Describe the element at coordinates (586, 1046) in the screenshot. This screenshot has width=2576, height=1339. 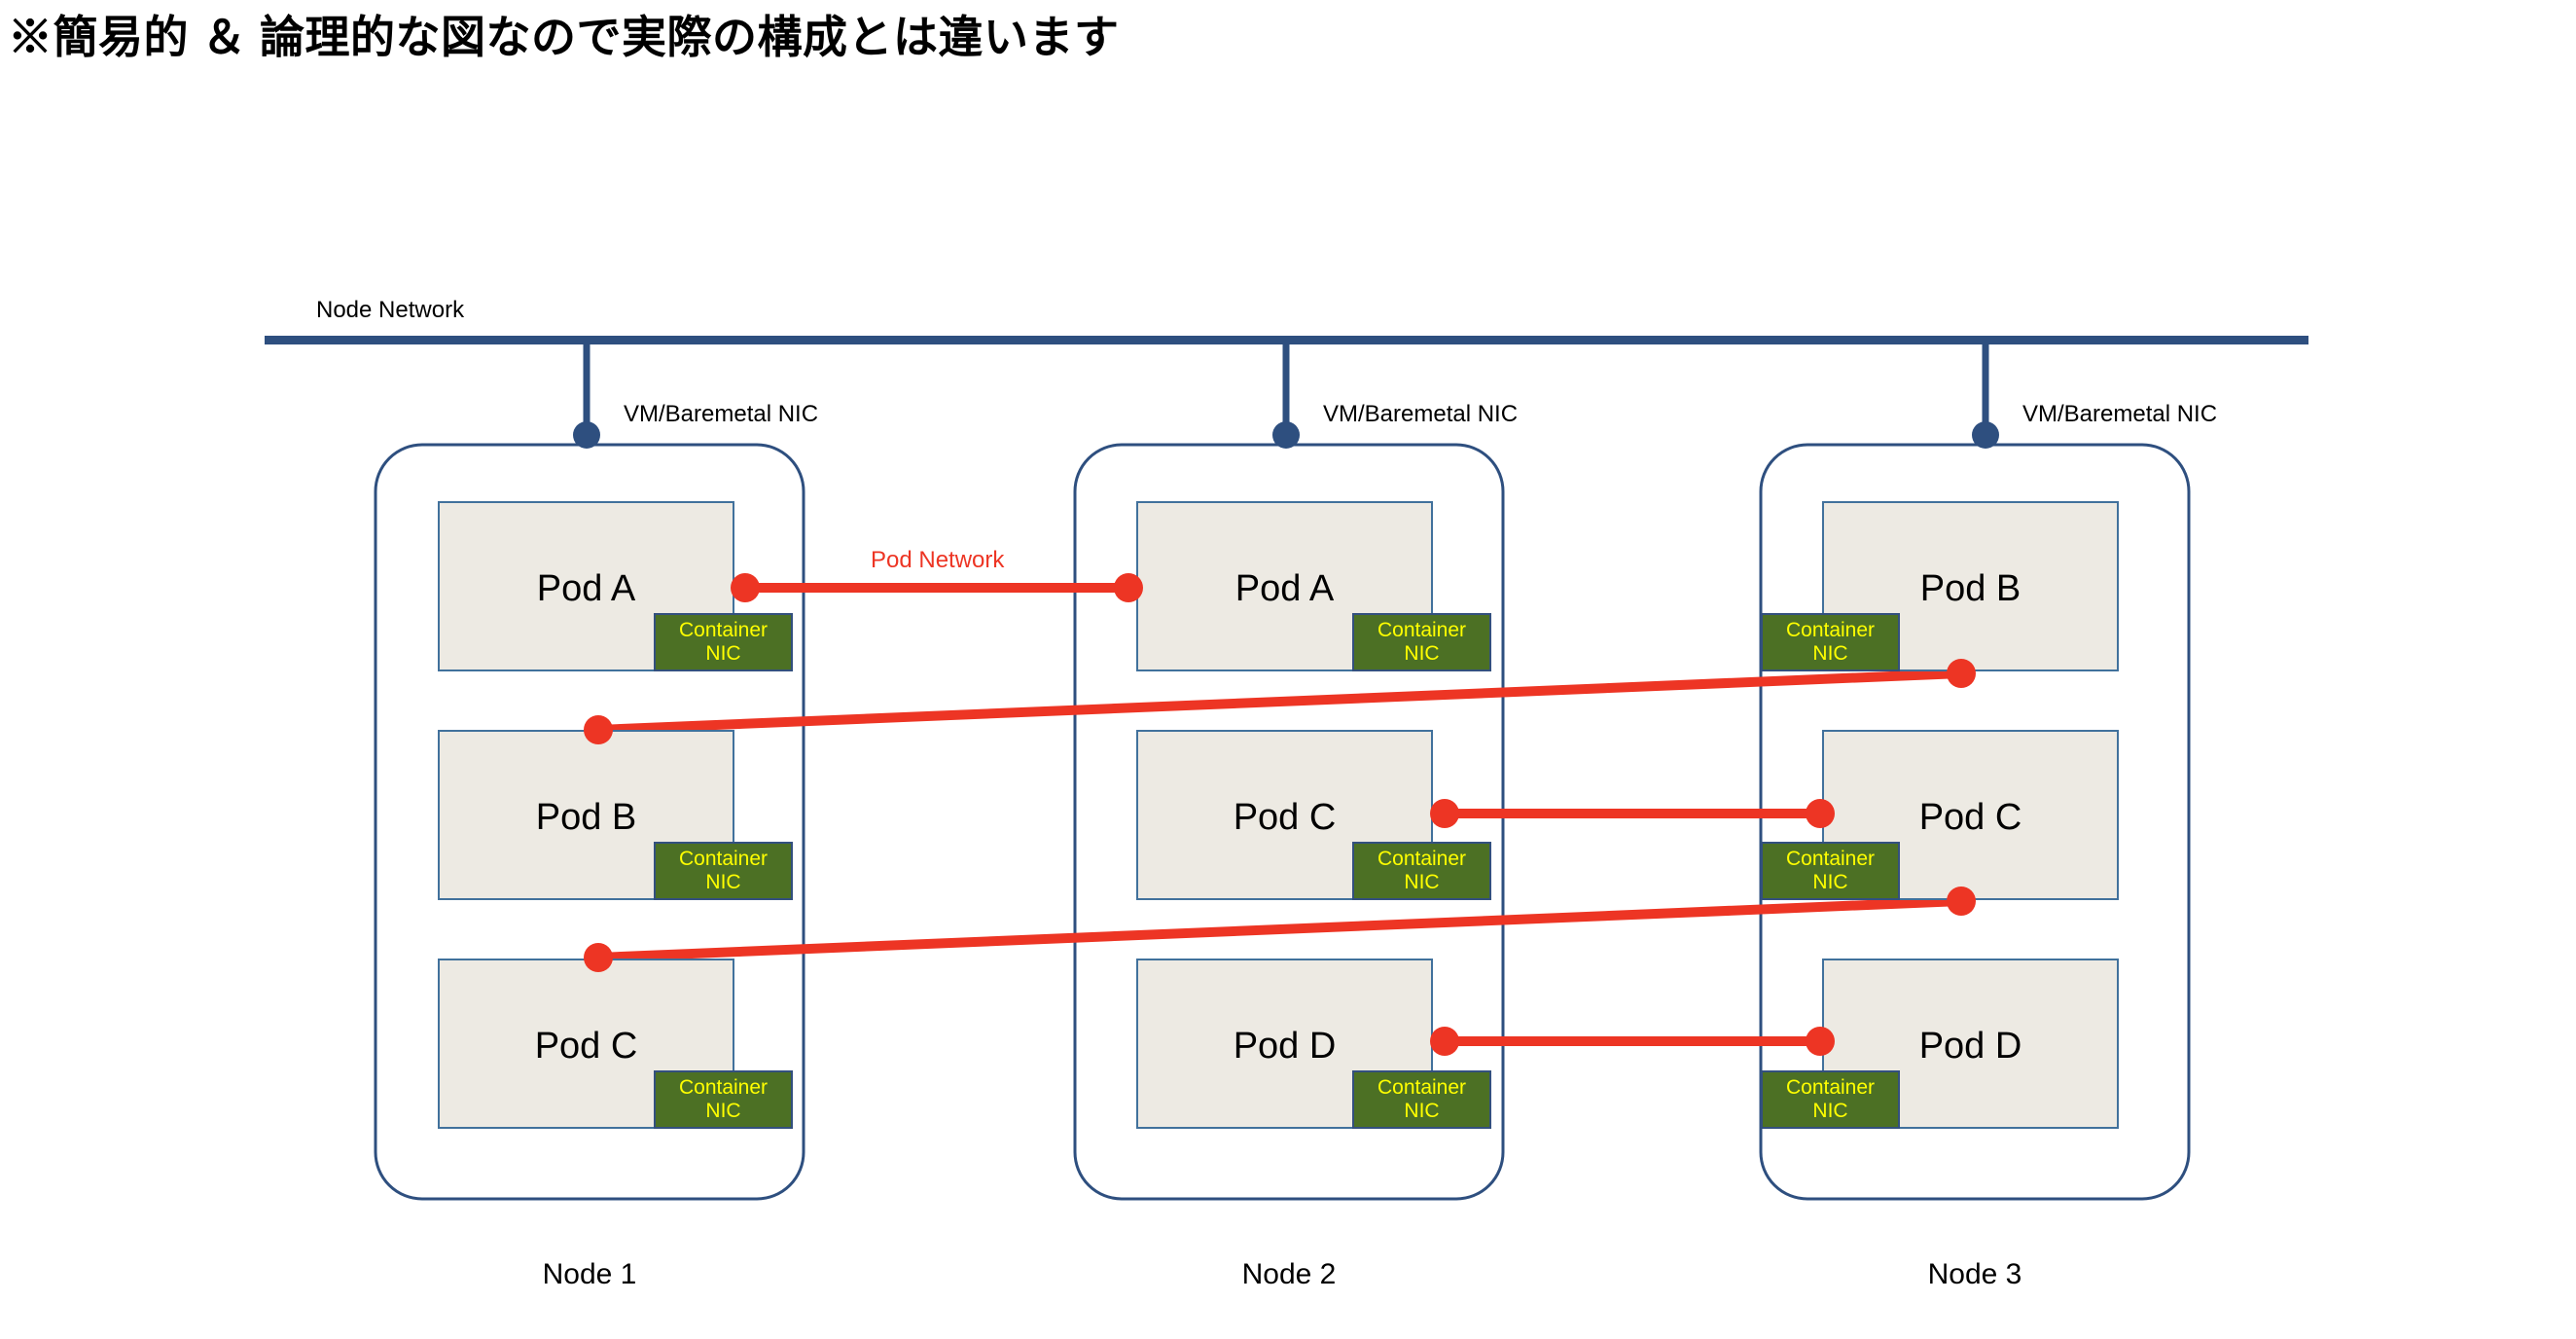
I see `pod-label-node1-pod-c: Pod C` at that location.